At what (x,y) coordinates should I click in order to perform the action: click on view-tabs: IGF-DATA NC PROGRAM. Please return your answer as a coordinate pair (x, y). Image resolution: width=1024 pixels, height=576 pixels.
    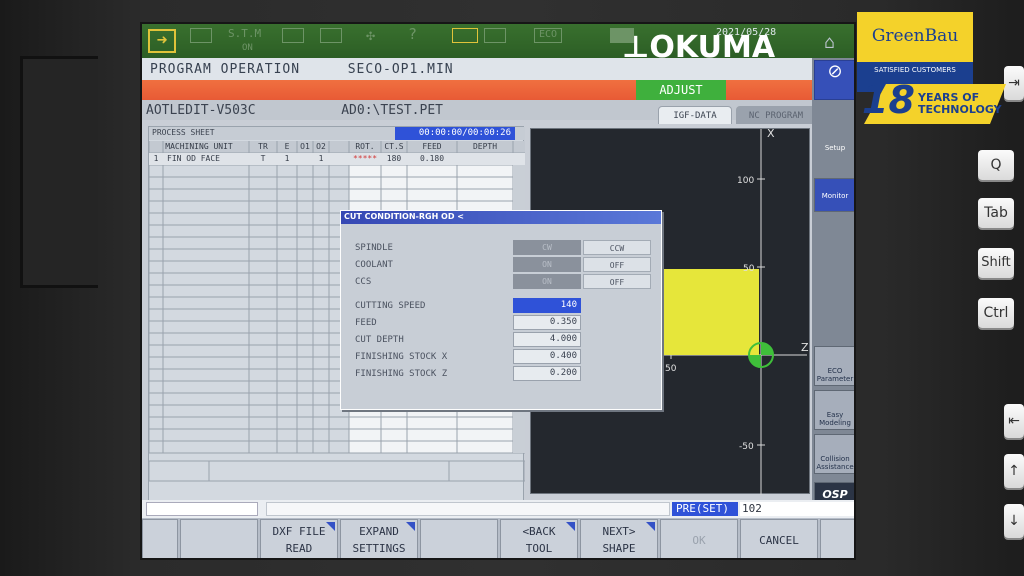
    Looking at the image, I should click on (738, 115).